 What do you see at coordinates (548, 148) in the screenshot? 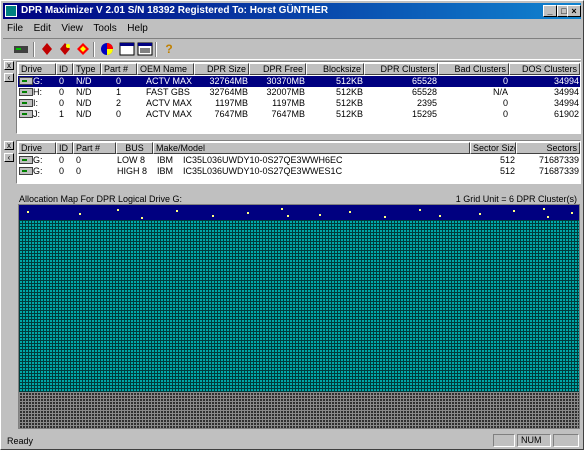
I see `col-sectors: Sectors` at bounding box center [548, 148].